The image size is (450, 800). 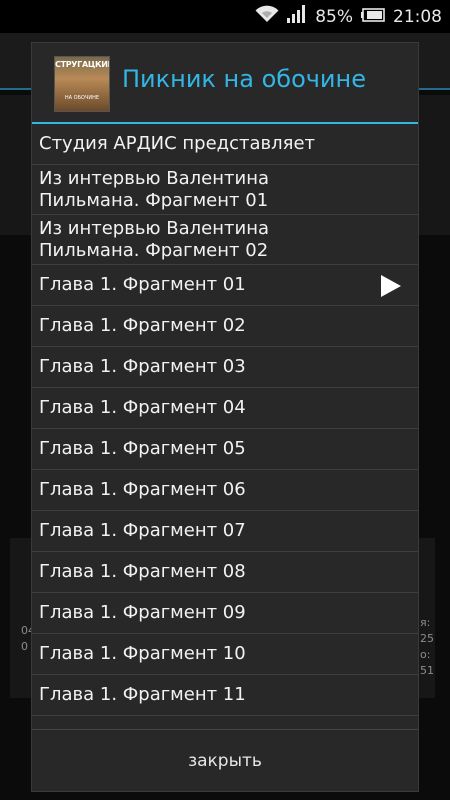 I want to click on background-text: 25, so click(x=427, y=638).